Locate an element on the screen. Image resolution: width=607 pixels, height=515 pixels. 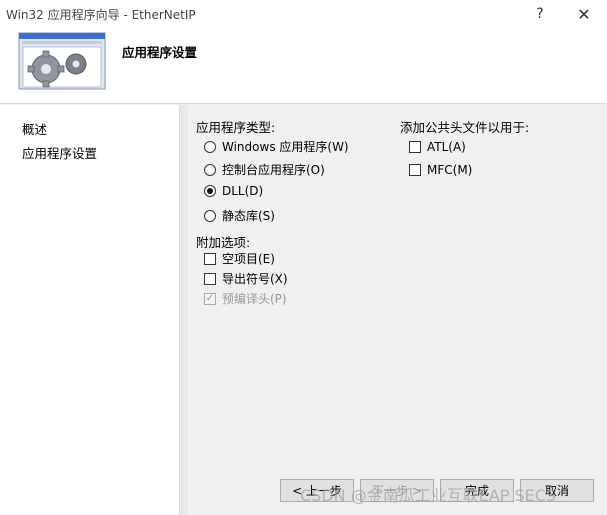
title-bar: Win32 应用程序向导 - EtherNetIP ? ✕ is located at coordinates (303, 14).